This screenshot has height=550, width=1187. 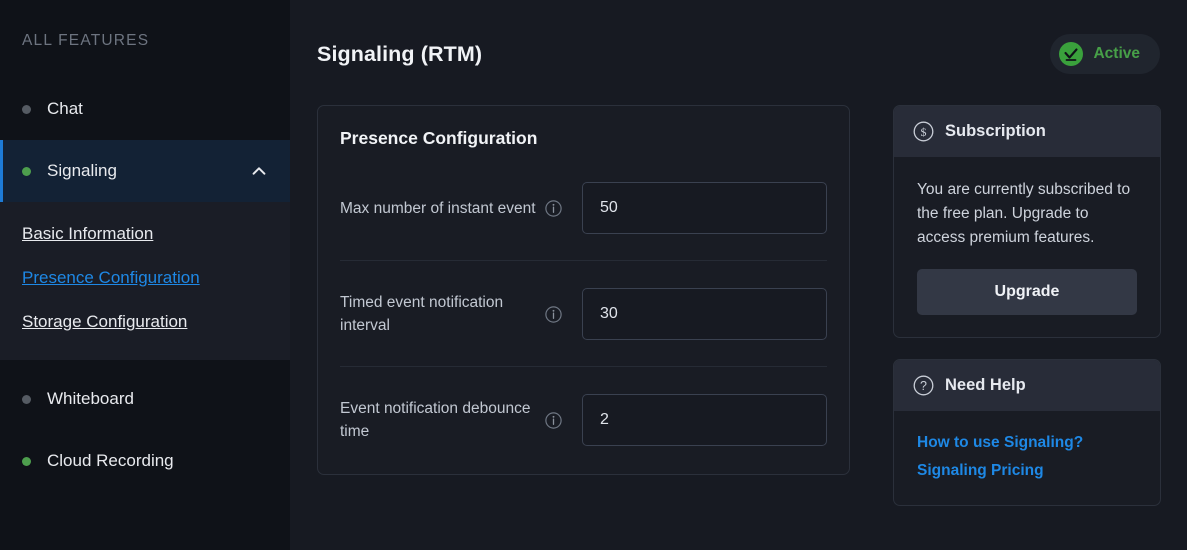 What do you see at coordinates (1027, 385) in the screenshot?
I see `need-help-panel-header: ? Need Help` at bounding box center [1027, 385].